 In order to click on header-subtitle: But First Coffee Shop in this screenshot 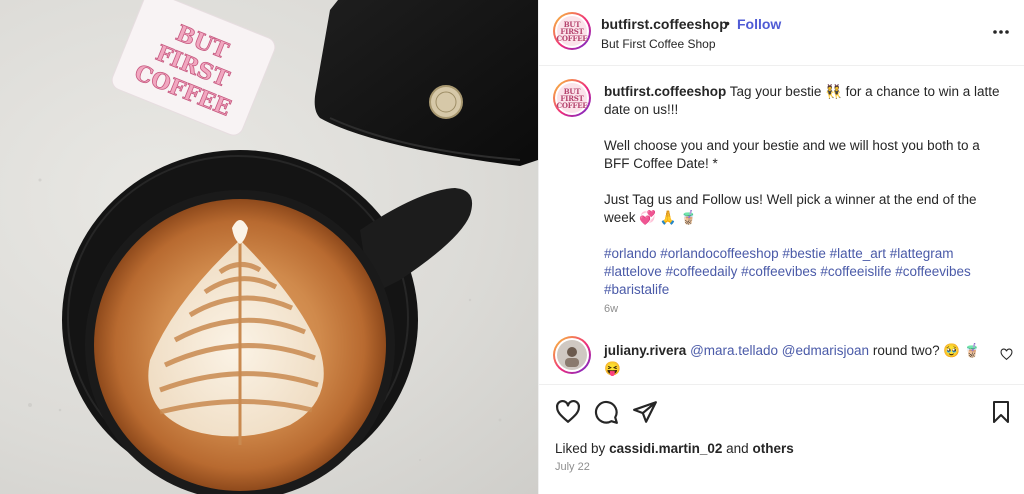, I will do `click(658, 44)`.